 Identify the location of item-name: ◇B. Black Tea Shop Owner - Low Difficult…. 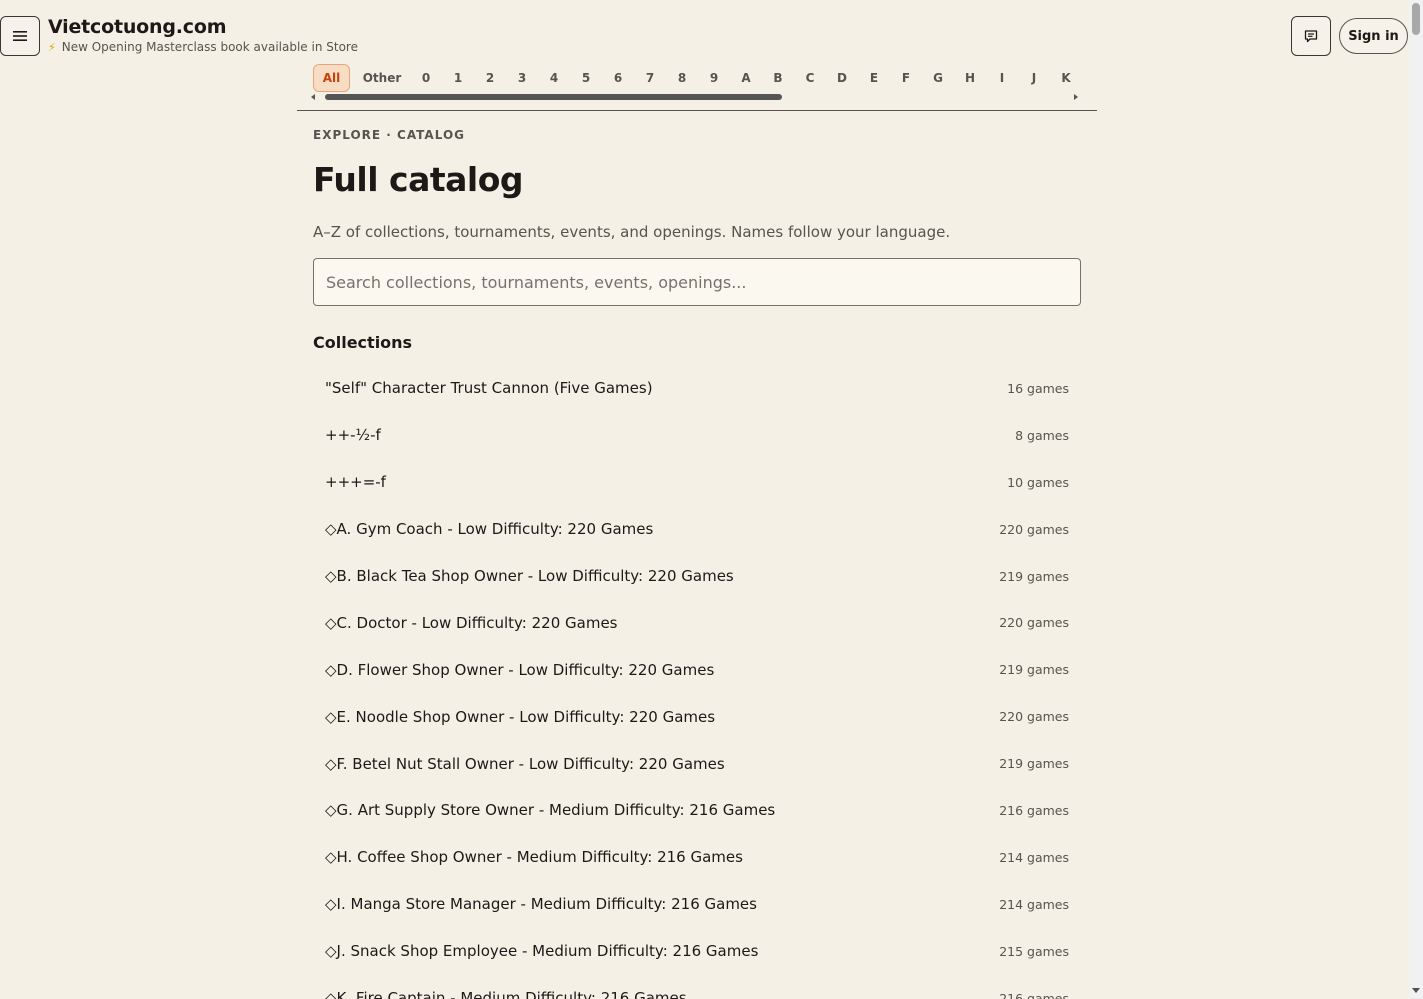
(529, 576).